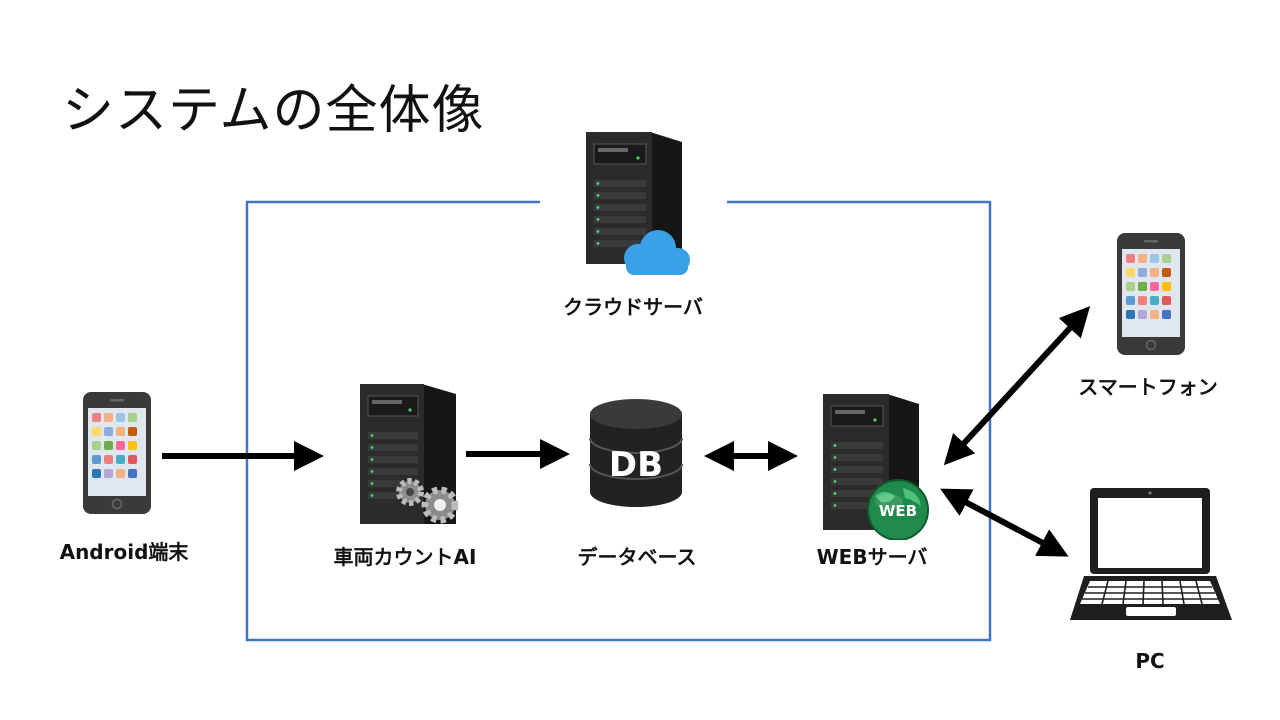 The image size is (1280, 720). I want to click on pc-label: PC, so click(1150, 661).